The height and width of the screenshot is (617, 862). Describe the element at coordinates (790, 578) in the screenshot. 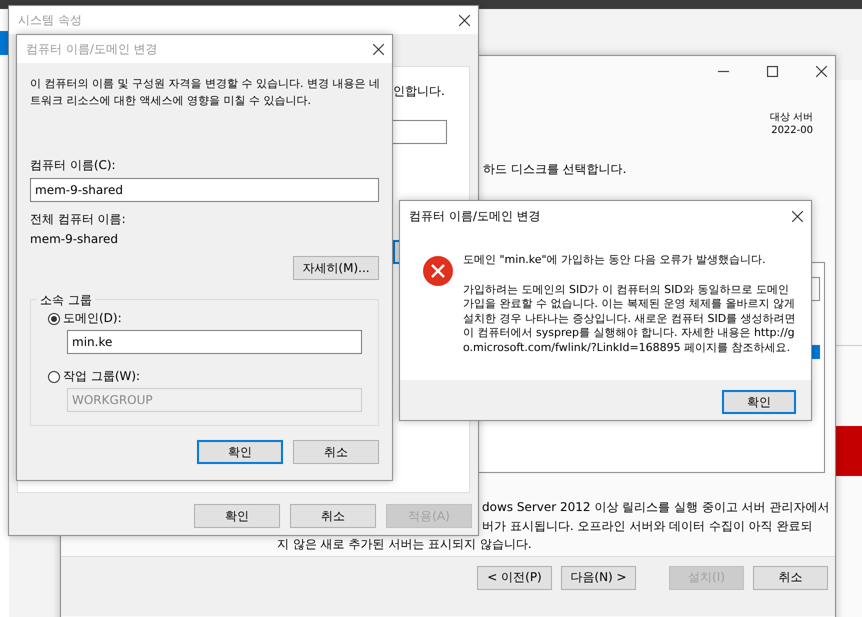

I see `wizard-button: 취소` at that location.